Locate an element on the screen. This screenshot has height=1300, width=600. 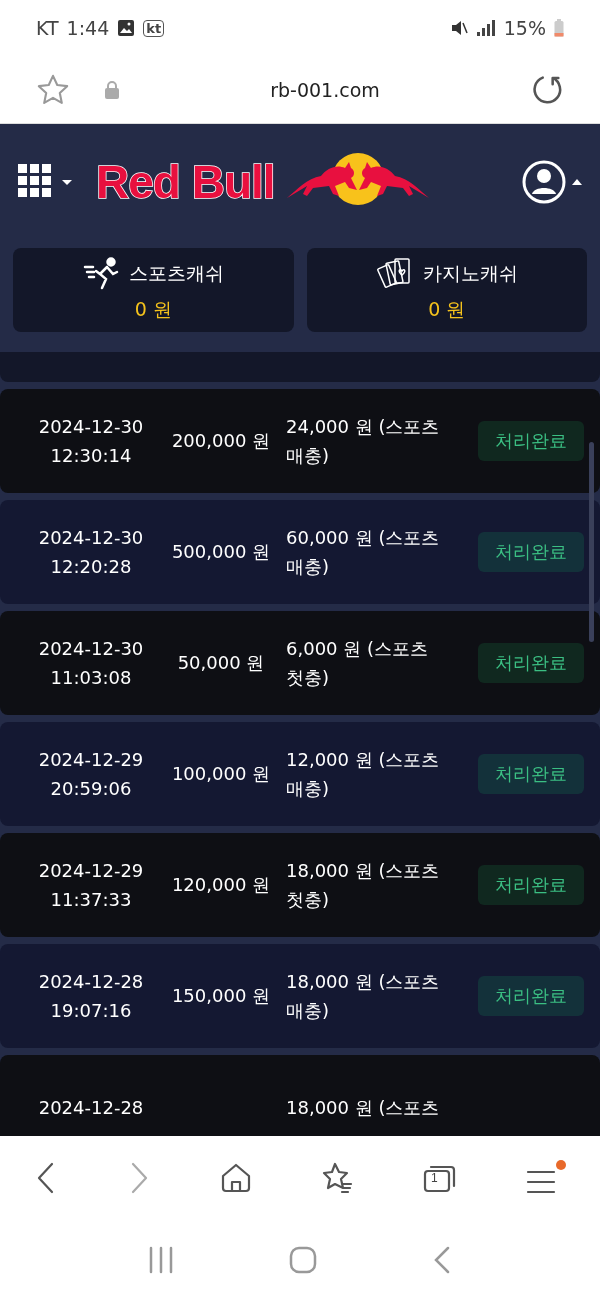
wallet-label: 스포츠캐쉬 is located at coordinates (176, 273).